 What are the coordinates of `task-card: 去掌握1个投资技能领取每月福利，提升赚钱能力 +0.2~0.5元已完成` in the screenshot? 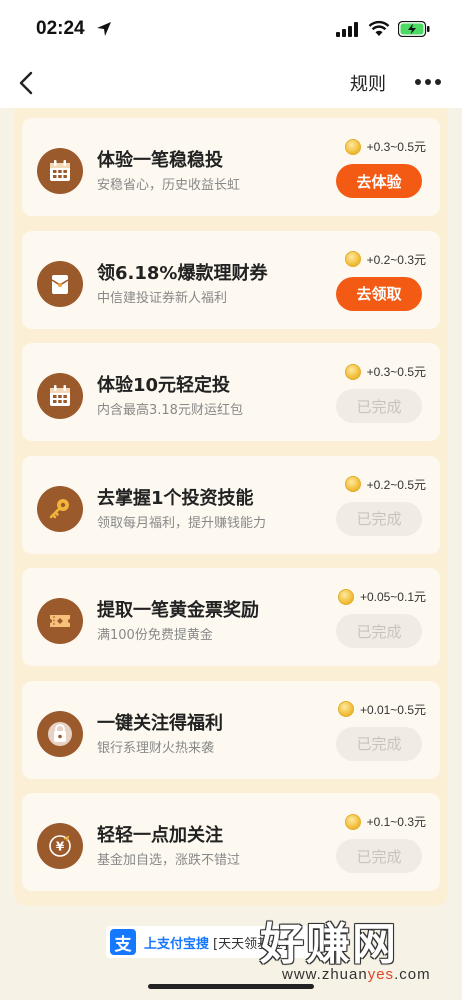 It's located at (231, 504).